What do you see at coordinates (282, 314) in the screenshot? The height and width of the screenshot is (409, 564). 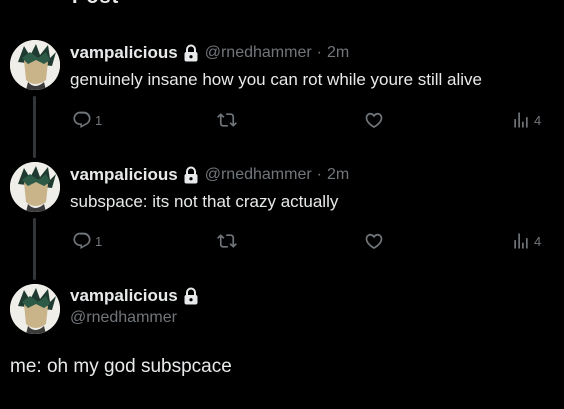 I see `main-tweet: vampalicious @rnedhammer` at bounding box center [282, 314].